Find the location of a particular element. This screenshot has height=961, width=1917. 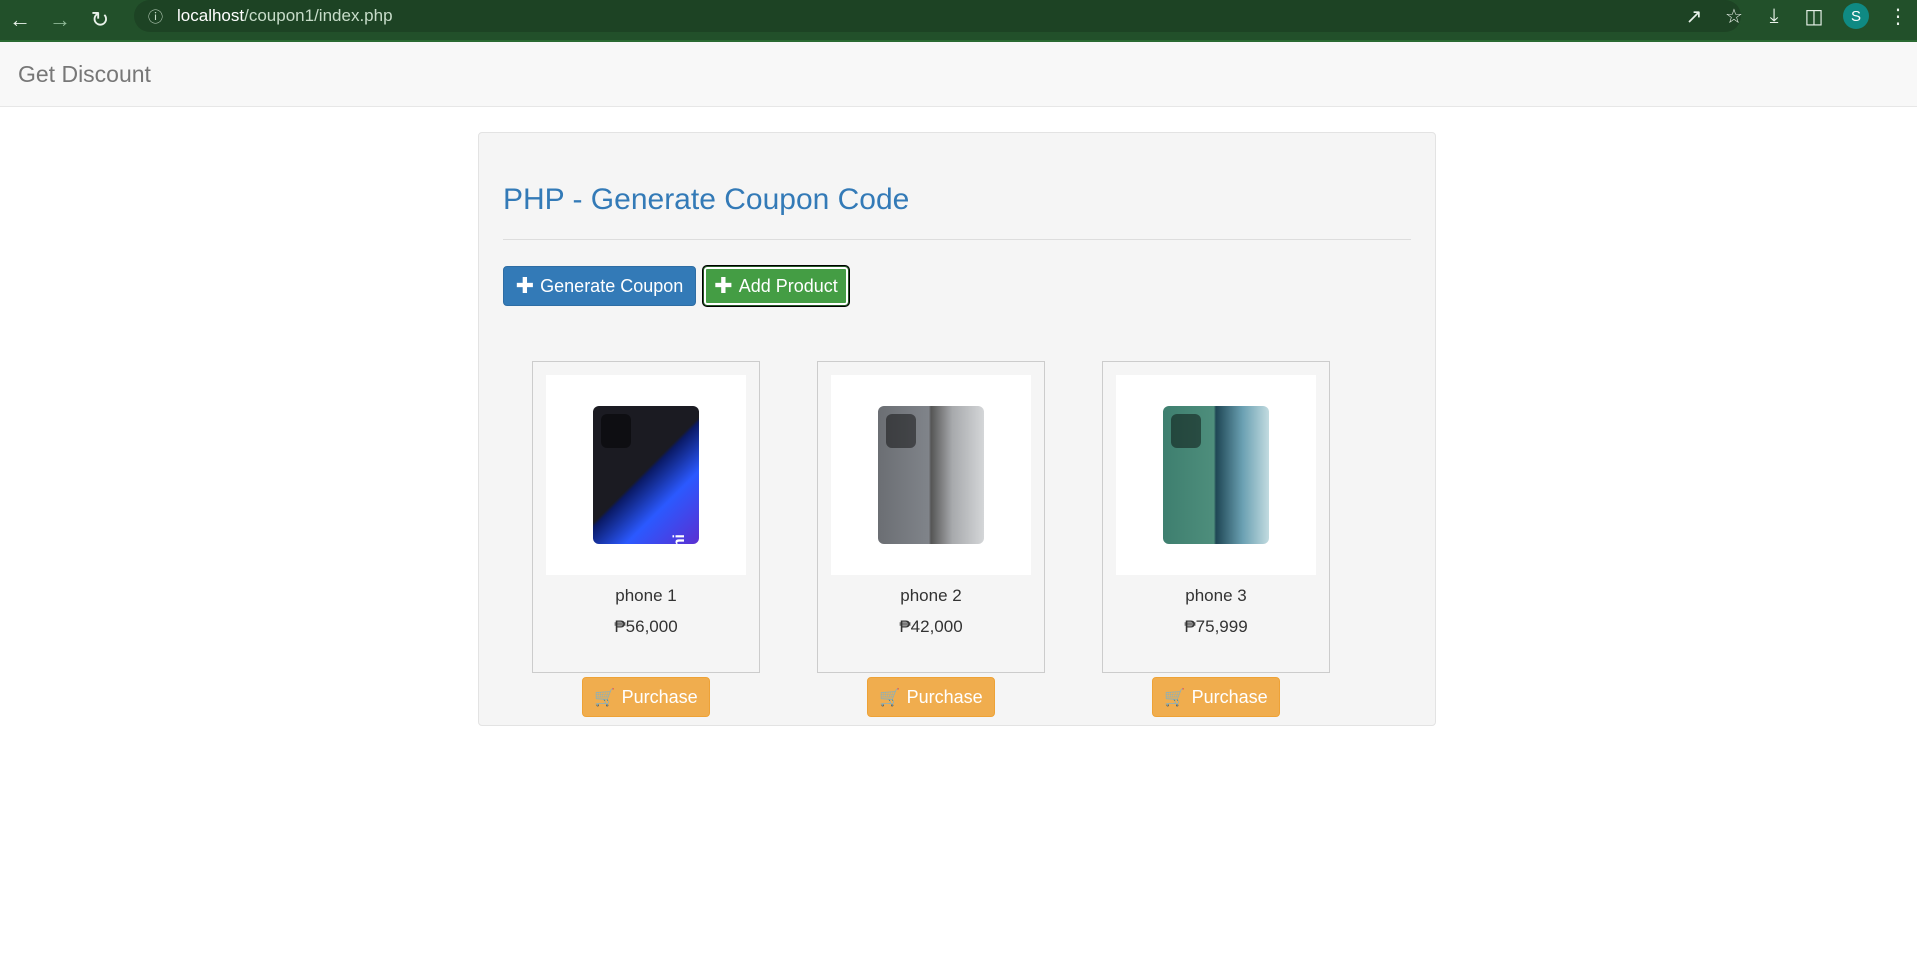

generate-coupon-button: ✚ Generate Coupon is located at coordinates (599, 286).